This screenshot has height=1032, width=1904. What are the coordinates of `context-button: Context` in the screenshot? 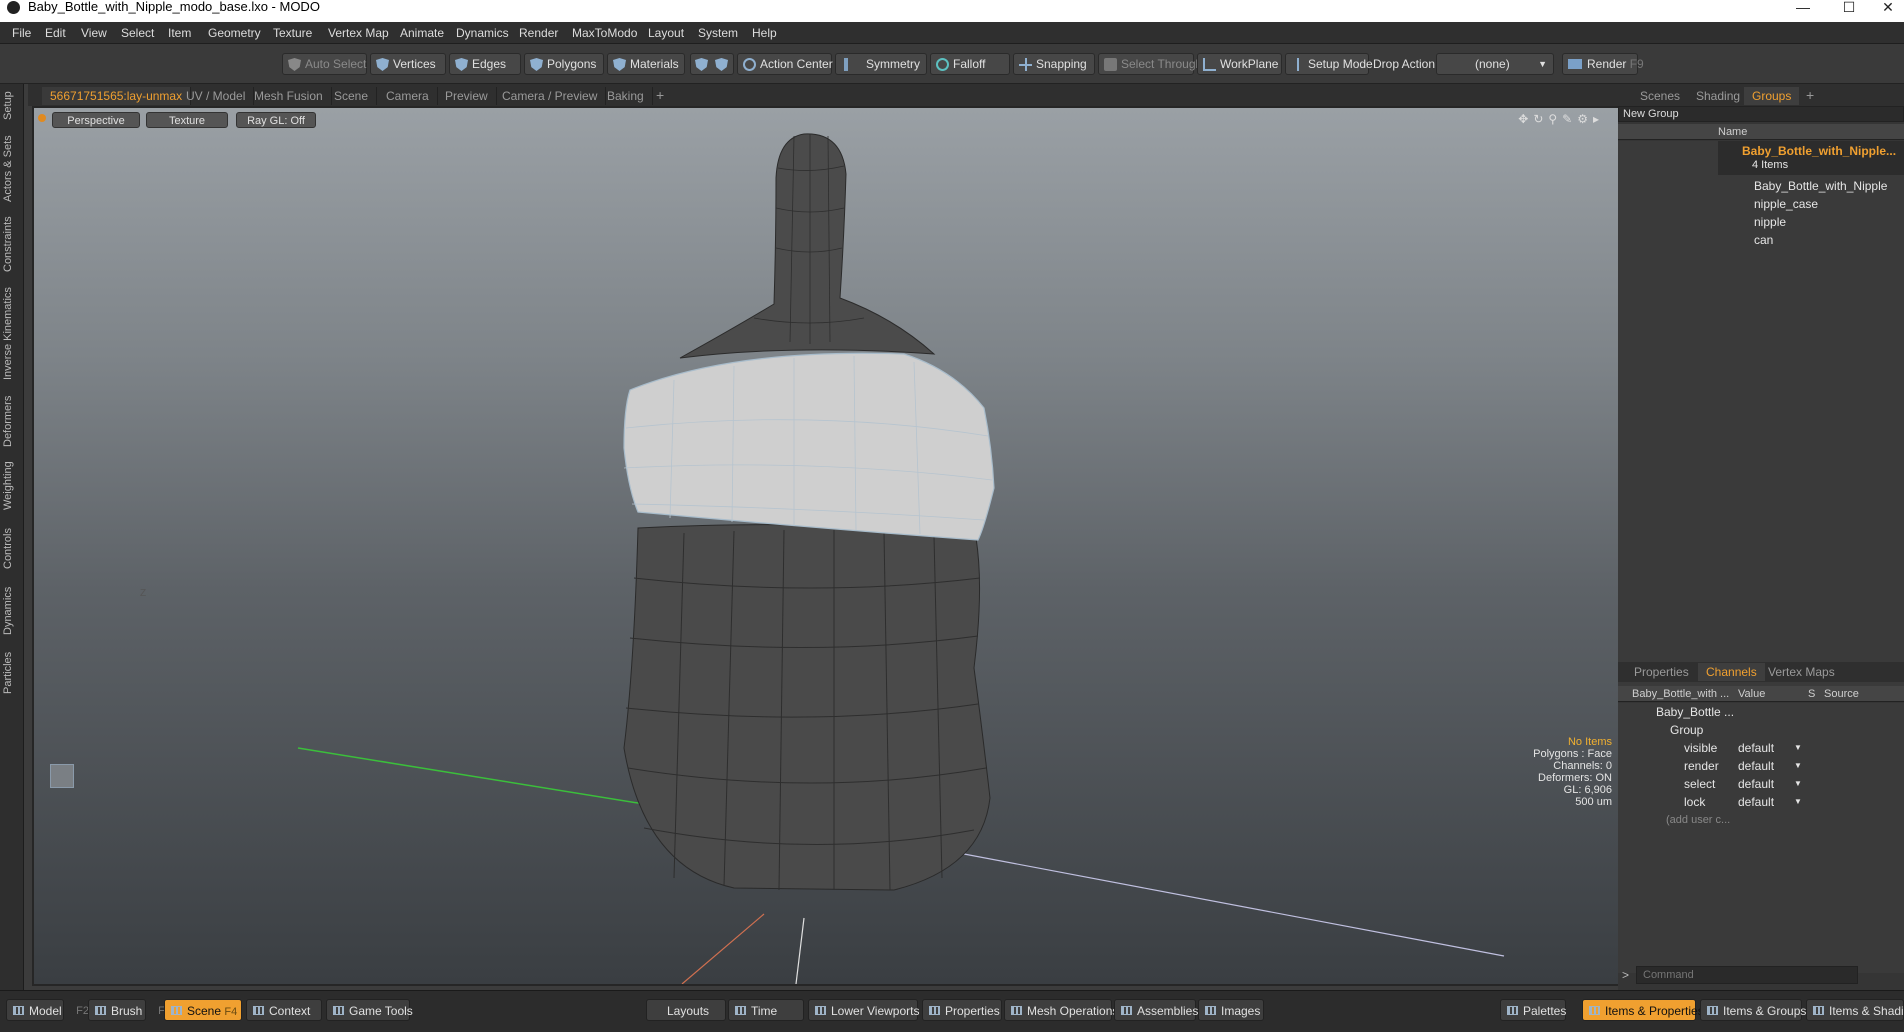 It's located at (284, 1010).